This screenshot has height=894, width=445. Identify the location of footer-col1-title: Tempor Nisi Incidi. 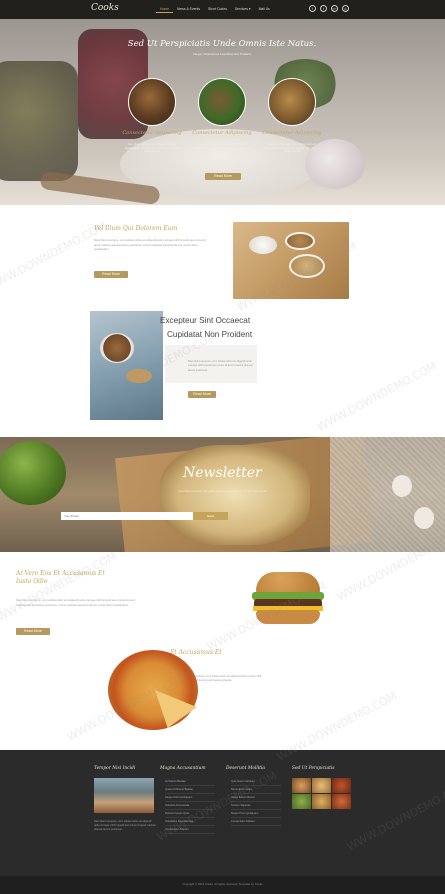
(115, 768).